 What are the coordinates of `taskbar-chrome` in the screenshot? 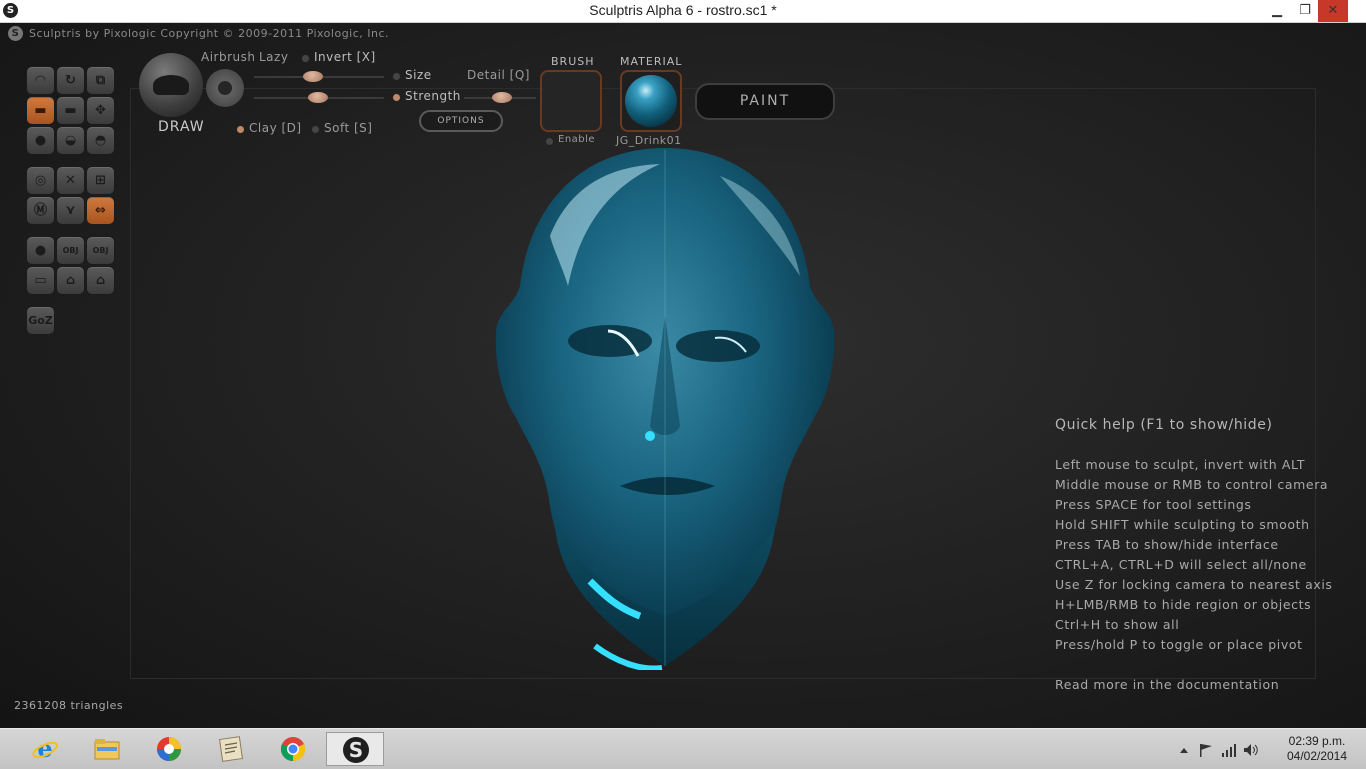 It's located at (293, 749).